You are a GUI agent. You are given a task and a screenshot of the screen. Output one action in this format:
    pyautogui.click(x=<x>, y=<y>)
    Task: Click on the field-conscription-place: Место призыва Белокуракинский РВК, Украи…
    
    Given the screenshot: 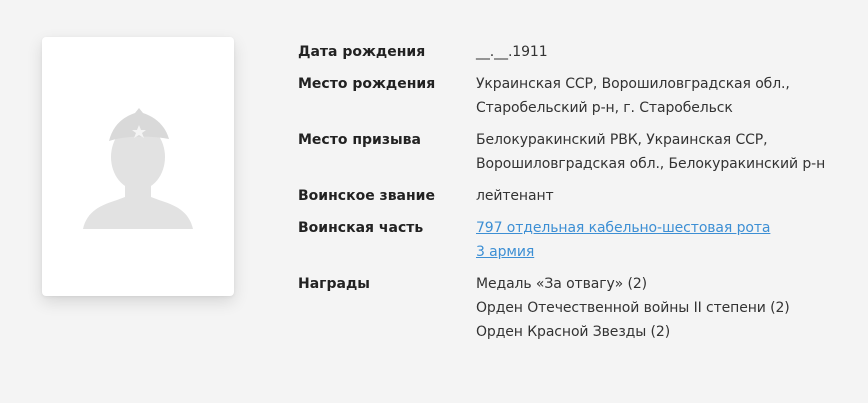 What is the action you would take?
    pyautogui.click(x=578, y=152)
    